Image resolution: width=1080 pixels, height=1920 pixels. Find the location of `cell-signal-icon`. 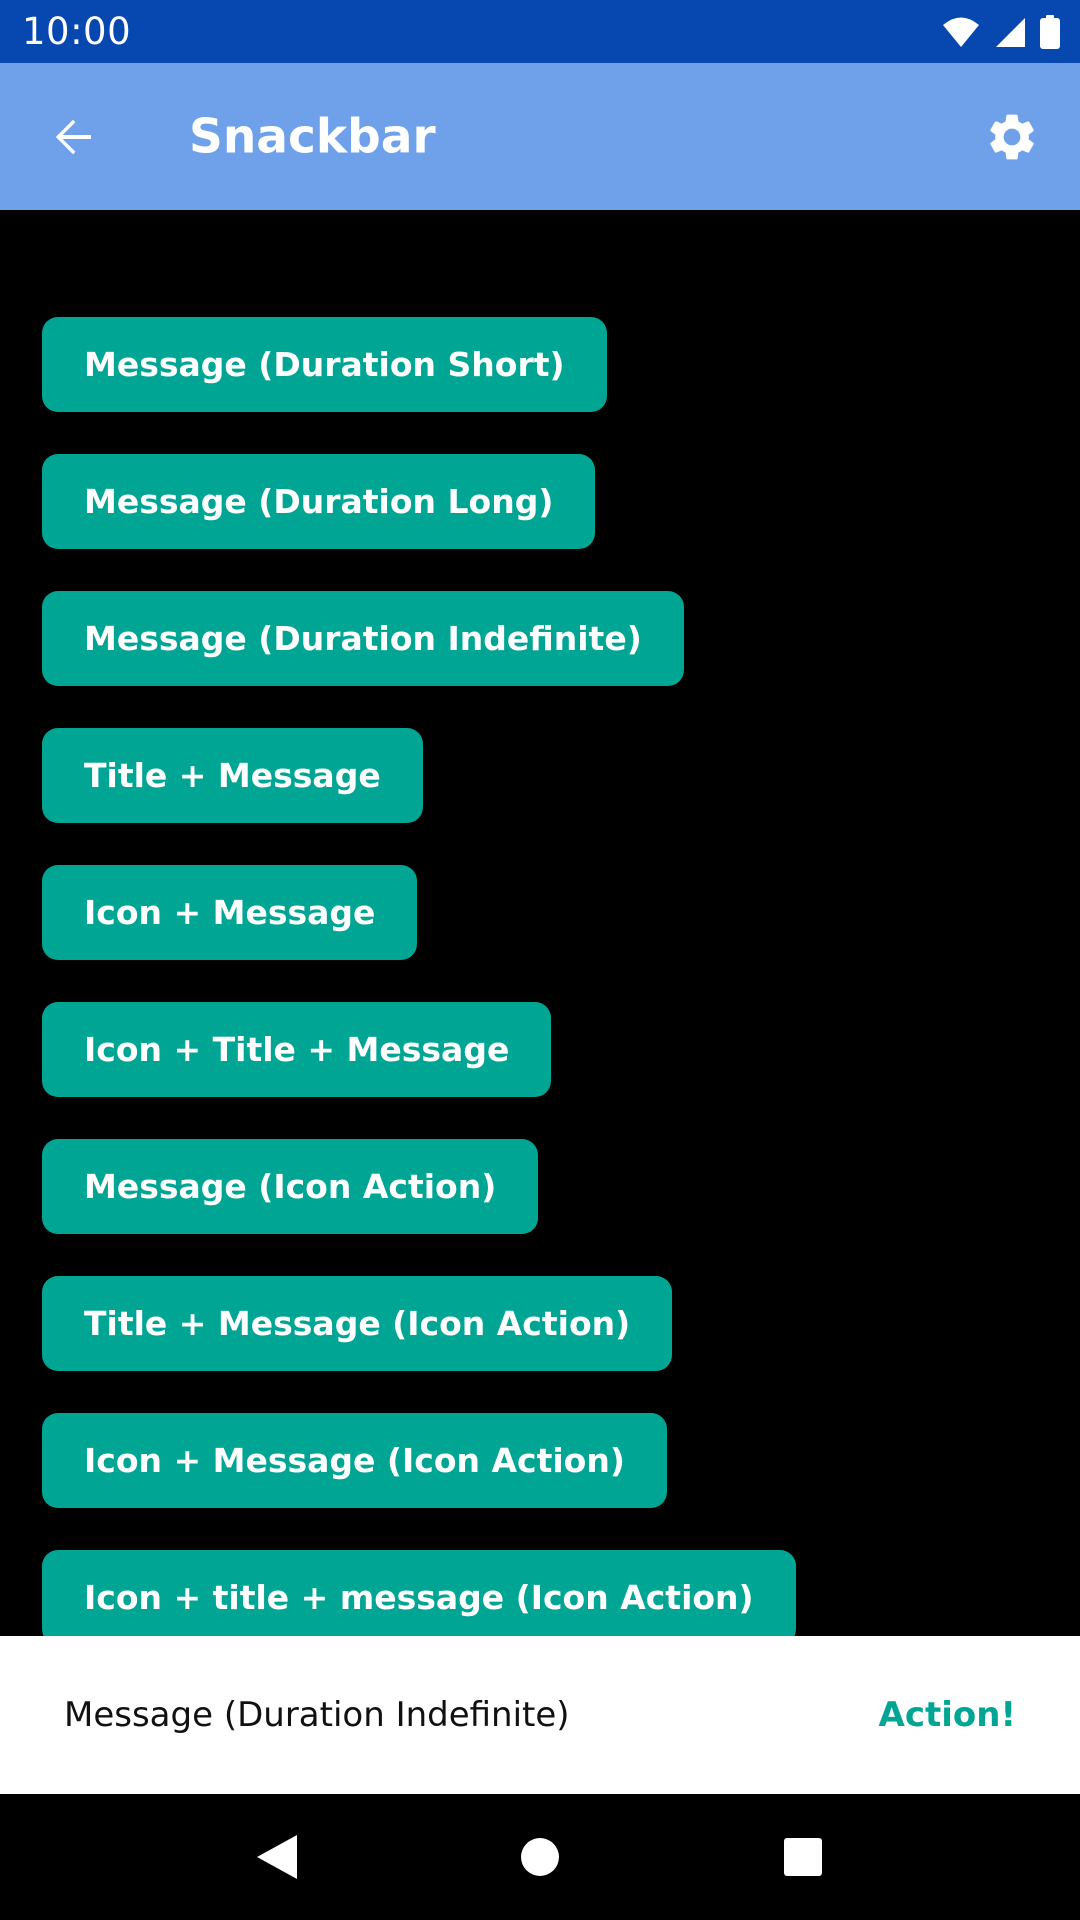

cell-signal-icon is located at coordinates (1010, 32).